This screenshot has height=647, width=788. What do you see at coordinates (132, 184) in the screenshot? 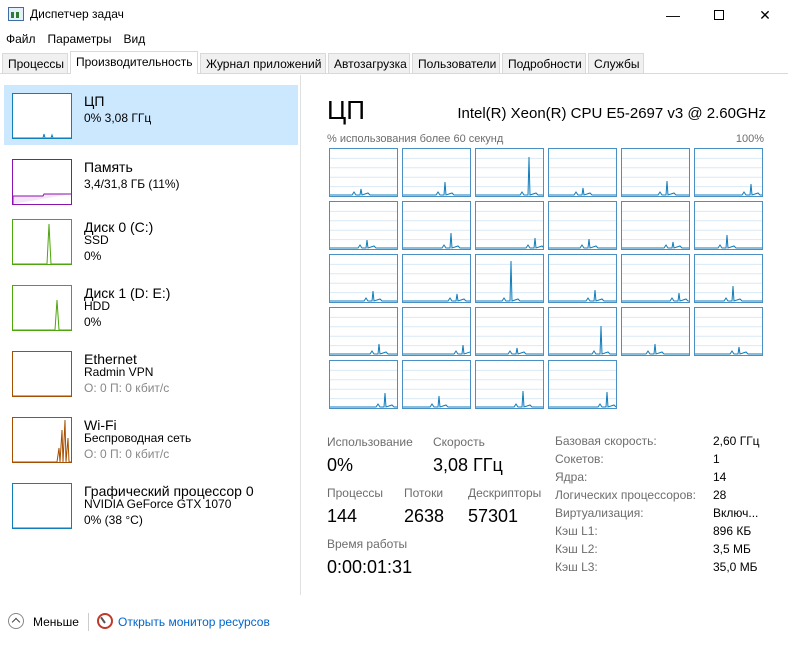
I see `sidebar-item-detail: 3,4/31,8 ГБ (11%)` at bounding box center [132, 184].